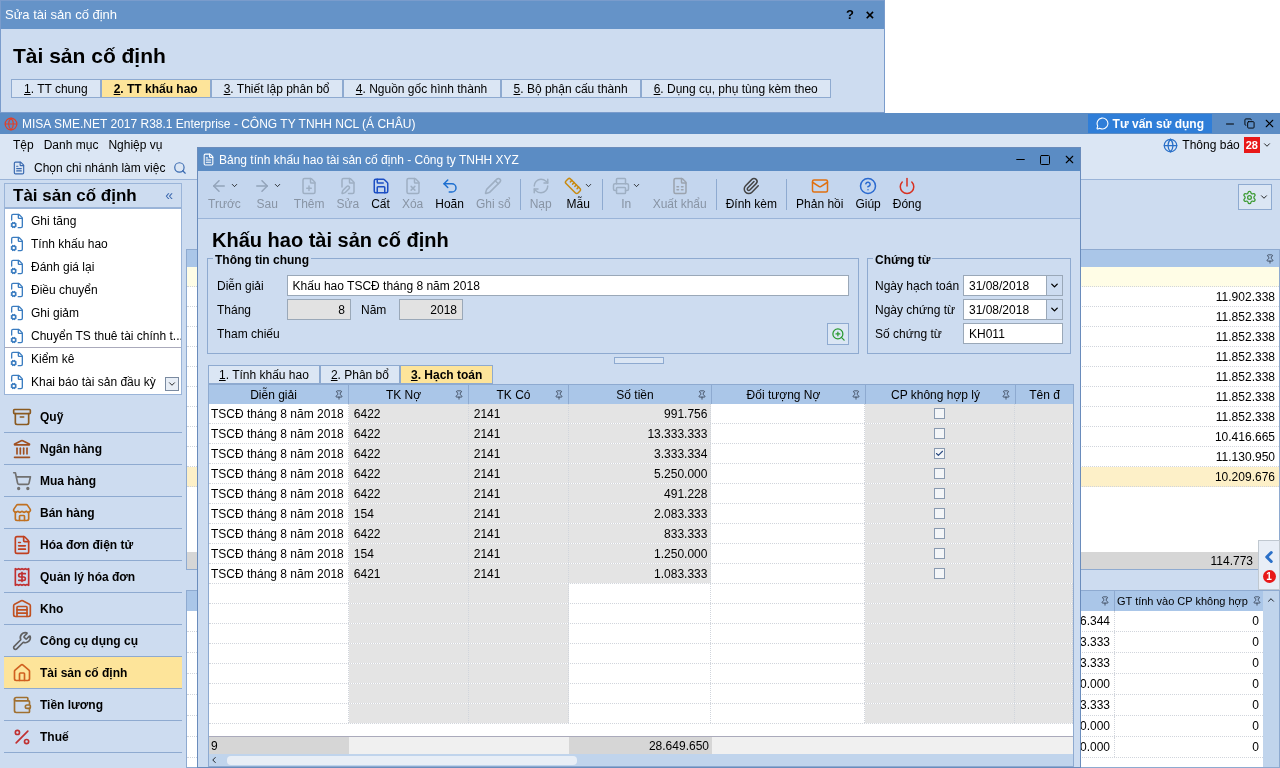 This screenshot has height=768, width=1280. Describe the element at coordinates (135, 145) in the screenshot. I see `menu-item: Nghiệp vụ` at that location.